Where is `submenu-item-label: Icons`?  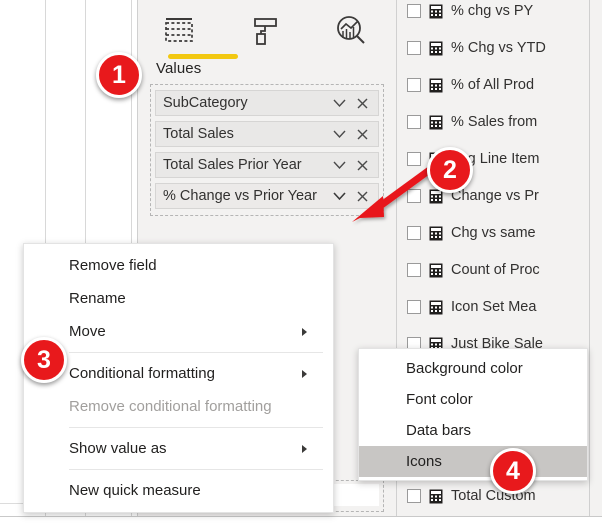 submenu-item-label: Icons is located at coordinates (424, 461).